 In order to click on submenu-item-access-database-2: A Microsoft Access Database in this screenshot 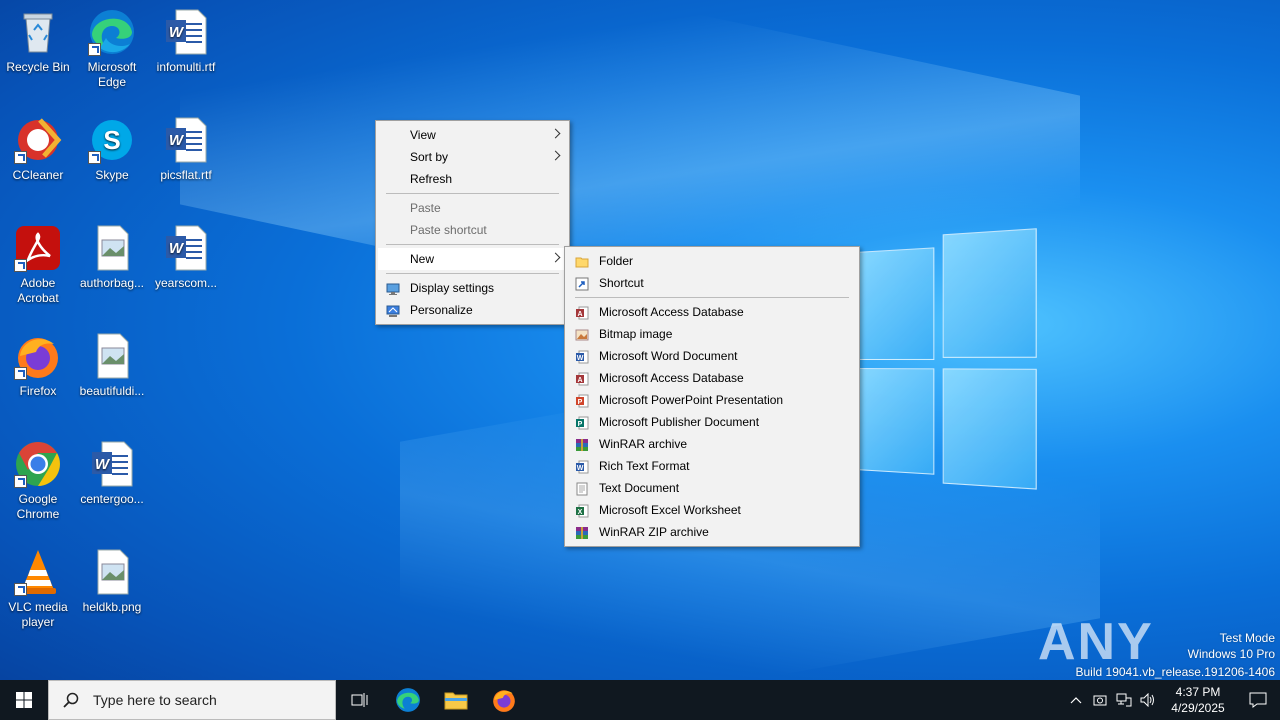, I will do `click(712, 378)`.